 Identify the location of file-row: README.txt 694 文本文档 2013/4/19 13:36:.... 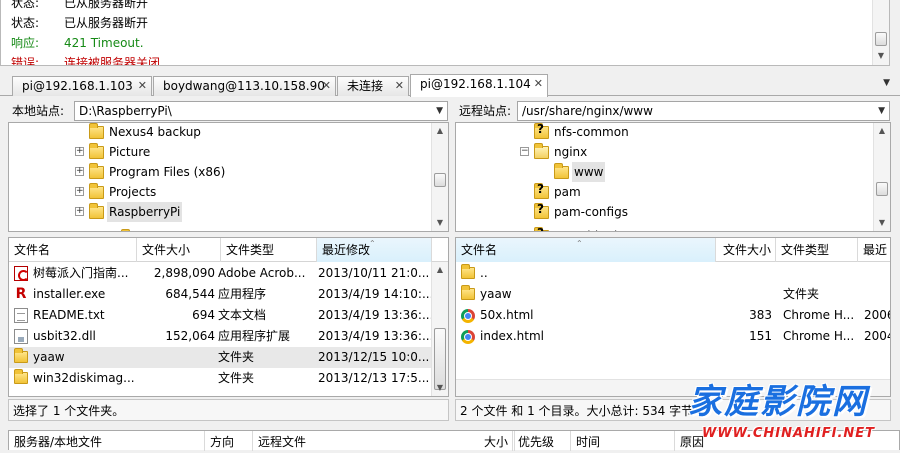
(220, 315).